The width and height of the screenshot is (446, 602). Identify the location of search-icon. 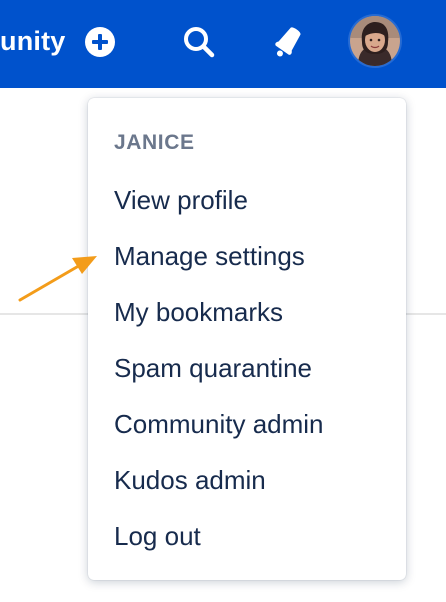
(199, 42).